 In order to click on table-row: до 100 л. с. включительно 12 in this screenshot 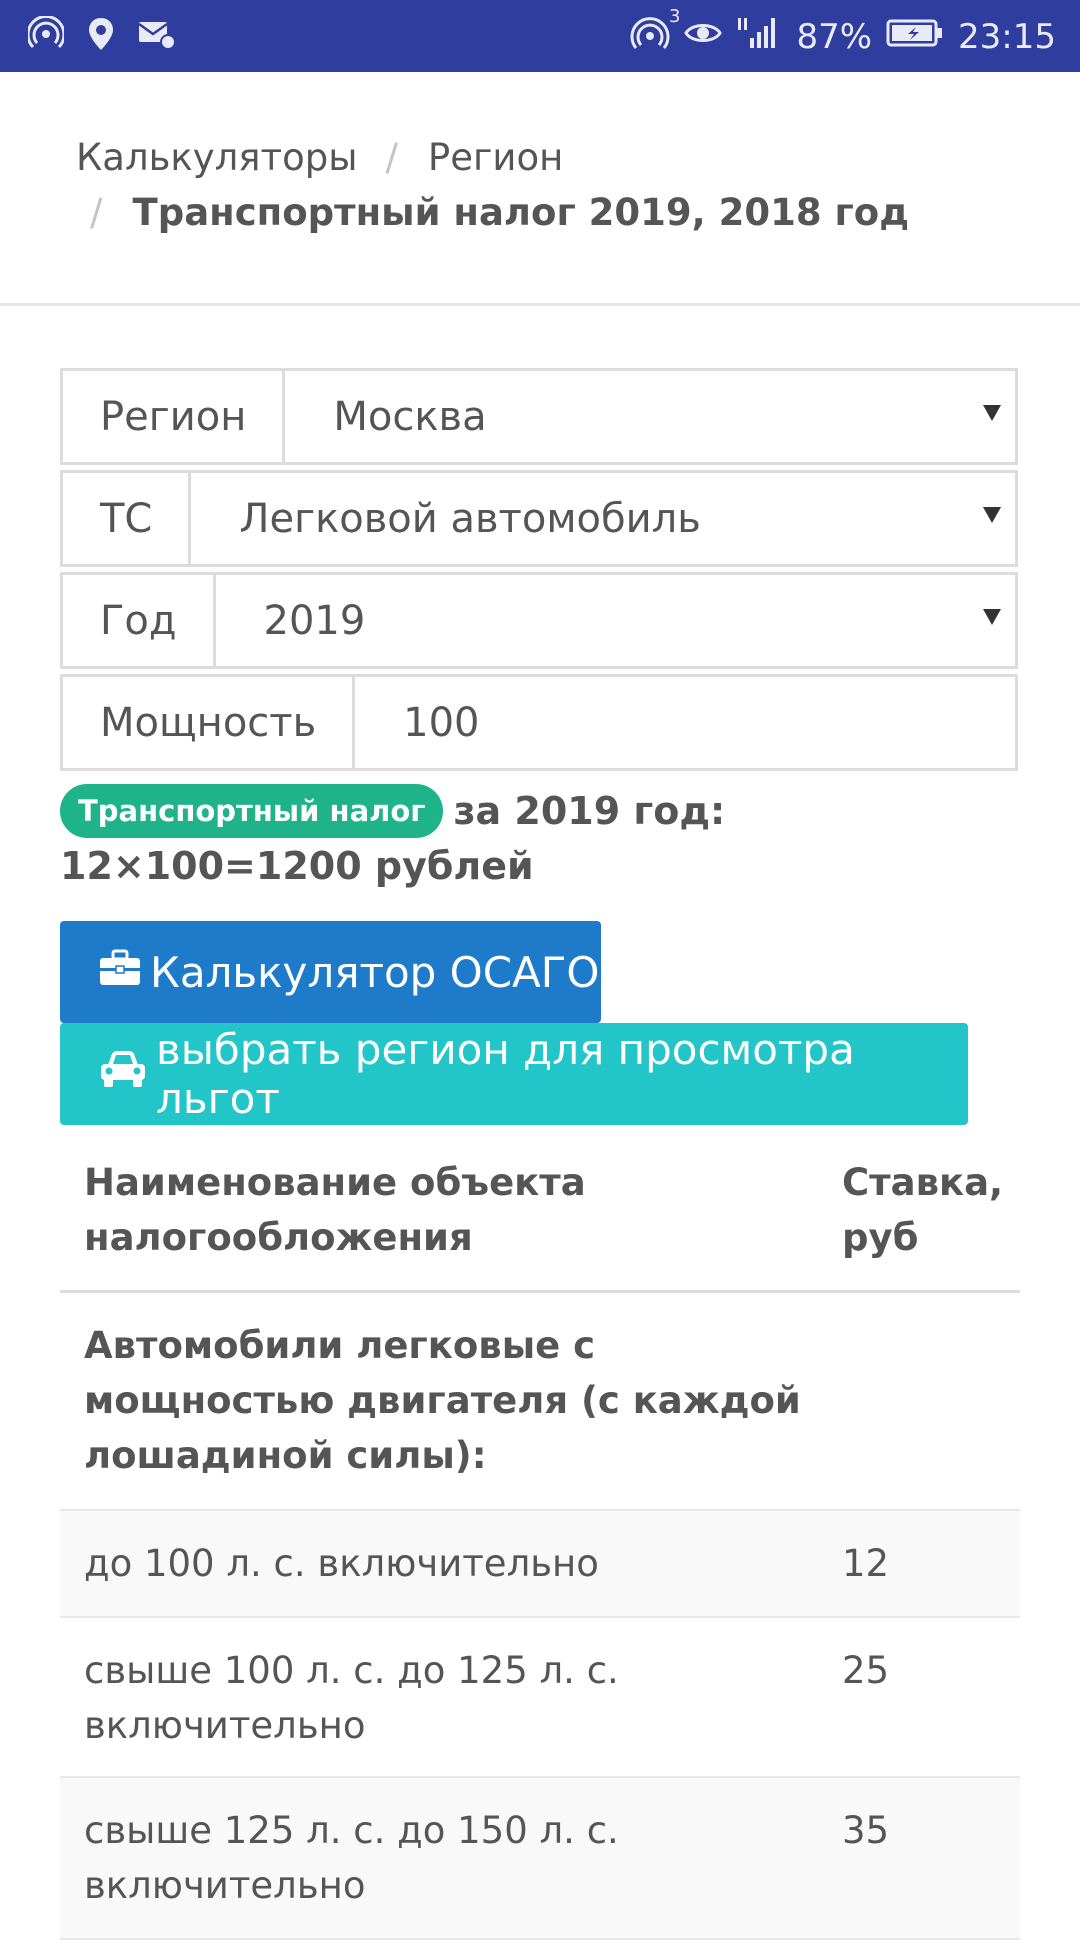, I will do `click(540, 1564)`.